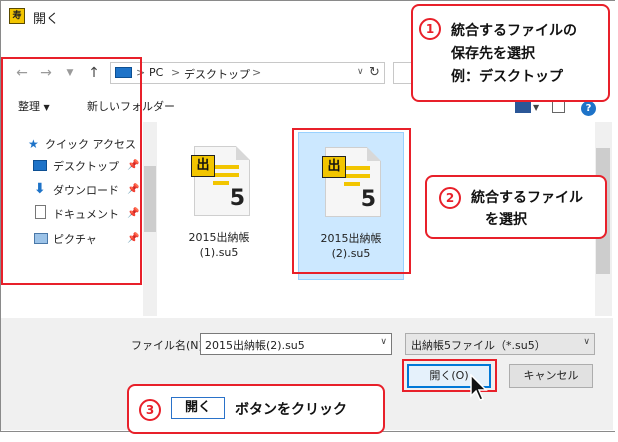 This screenshot has width=618, height=442. I want to click on callout-step2: 2 統合するファイル を選択, so click(516, 207).